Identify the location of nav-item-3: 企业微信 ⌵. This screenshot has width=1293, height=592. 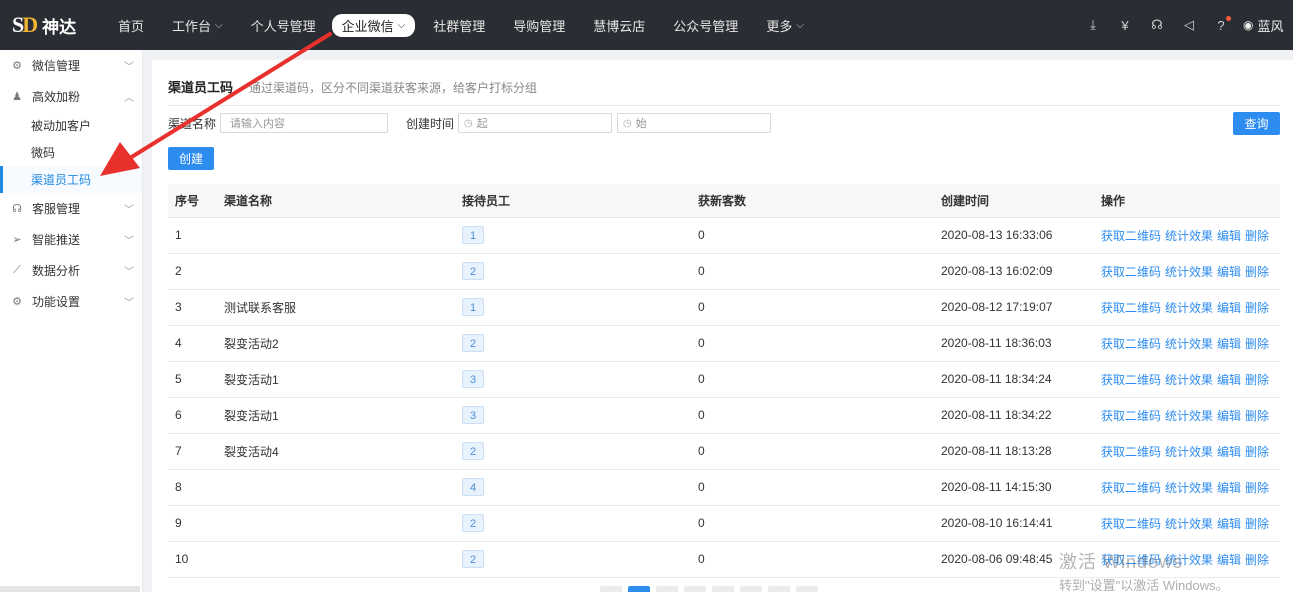
(373, 25).